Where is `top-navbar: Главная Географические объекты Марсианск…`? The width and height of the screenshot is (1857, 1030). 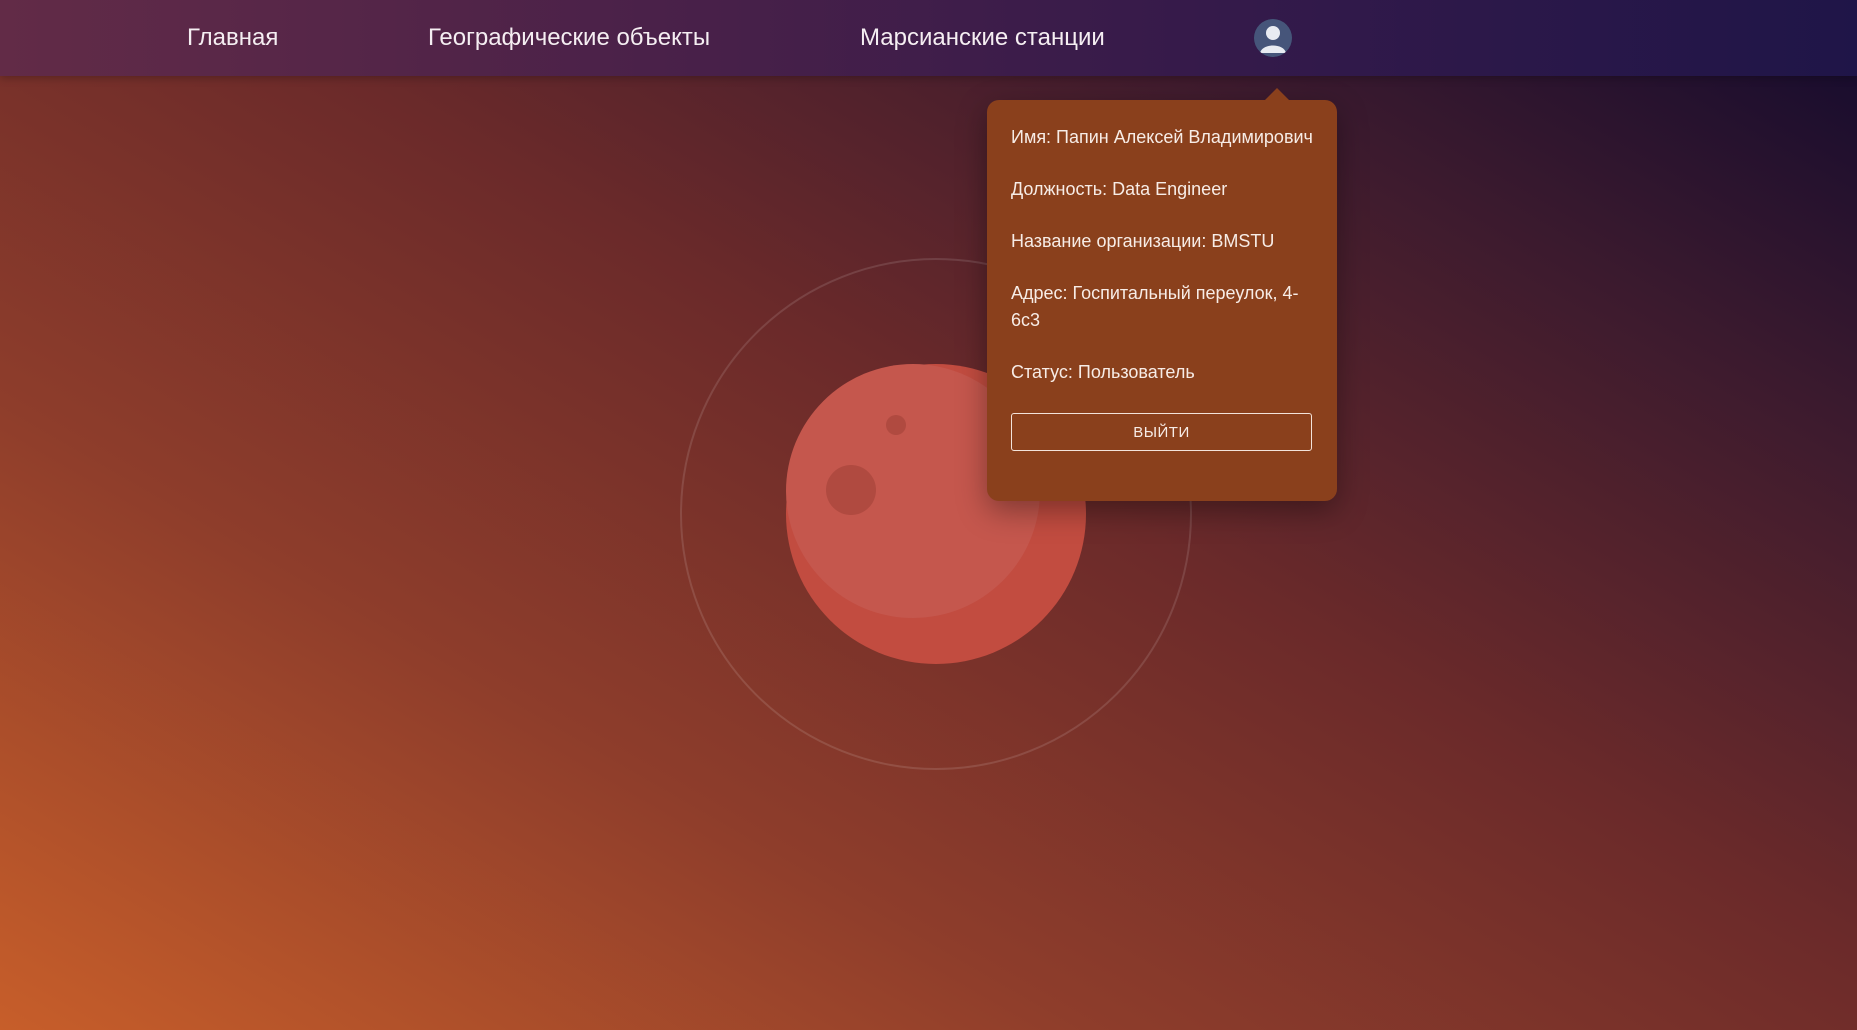 top-navbar: Главная Географические объекты Марсианск… is located at coordinates (928, 38).